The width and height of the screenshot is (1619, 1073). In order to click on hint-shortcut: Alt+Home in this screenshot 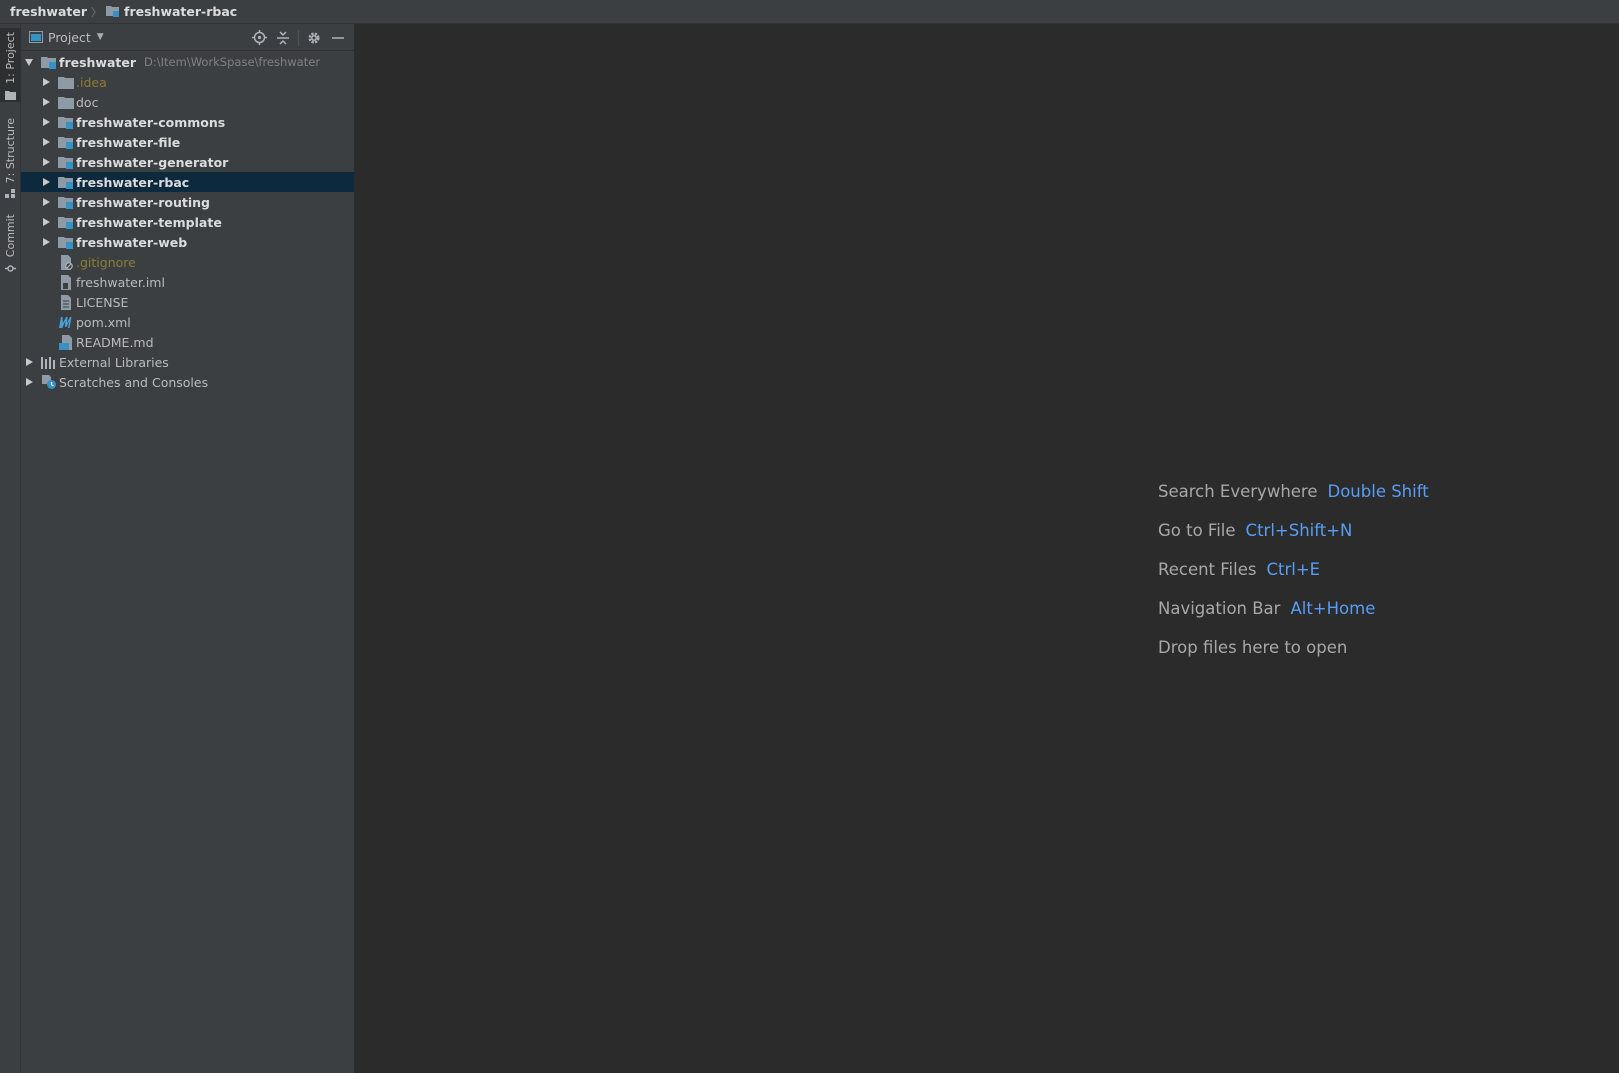, I will do `click(1333, 608)`.